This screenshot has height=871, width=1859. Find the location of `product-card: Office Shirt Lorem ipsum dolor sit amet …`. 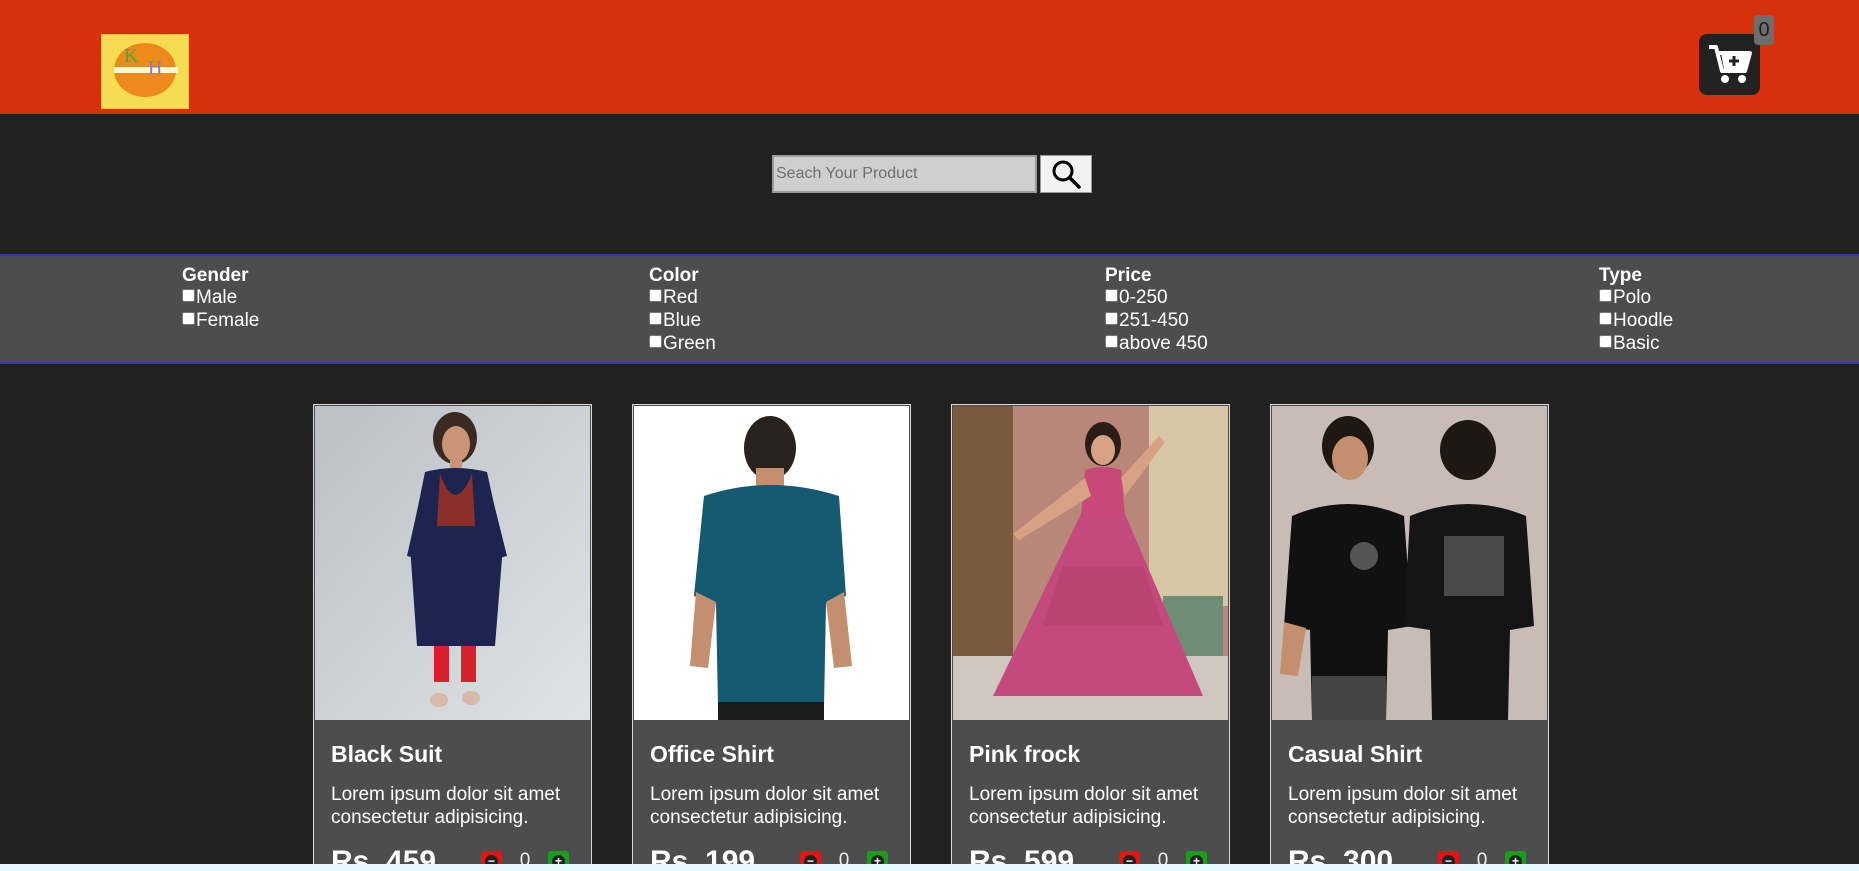

product-card: Office Shirt Lorem ipsum dolor sit amet … is located at coordinates (771, 637).